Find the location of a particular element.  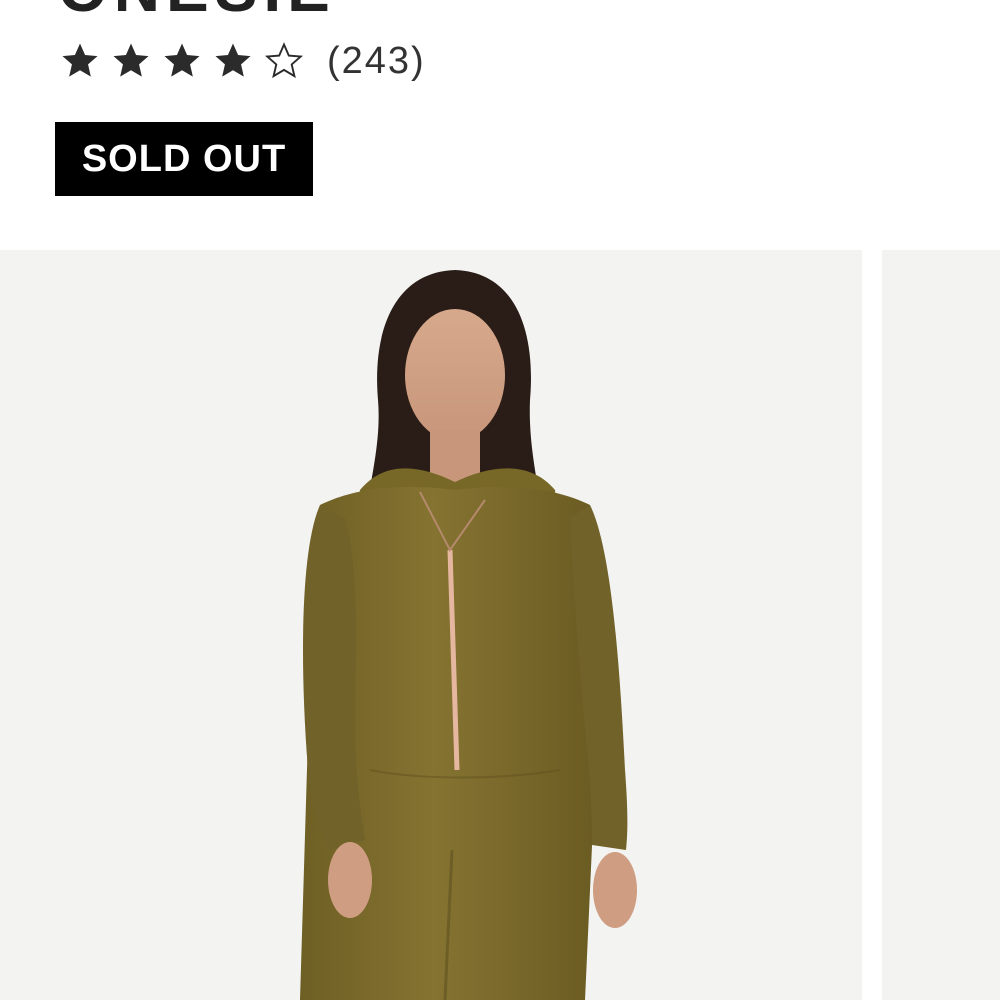

product-image-next is located at coordinates (941, 625).